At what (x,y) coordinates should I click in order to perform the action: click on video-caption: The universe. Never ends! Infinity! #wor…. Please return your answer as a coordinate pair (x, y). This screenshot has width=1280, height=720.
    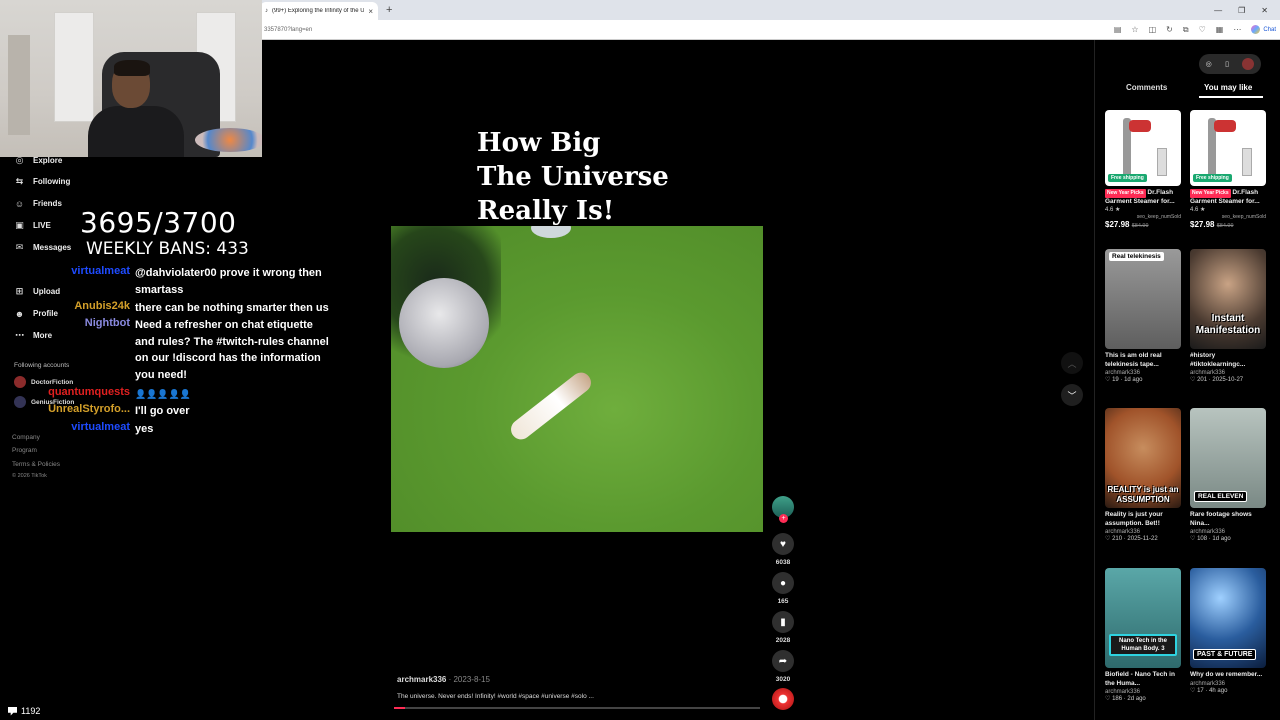
    Looking at the image, I should click on (495, 696).